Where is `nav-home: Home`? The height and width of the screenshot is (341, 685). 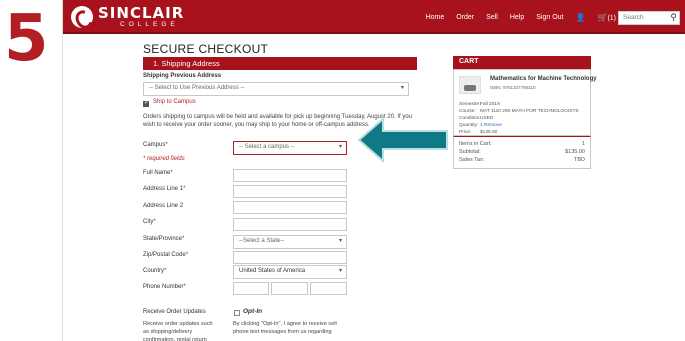
nav-home: Home is located at coordinates (435, 17).